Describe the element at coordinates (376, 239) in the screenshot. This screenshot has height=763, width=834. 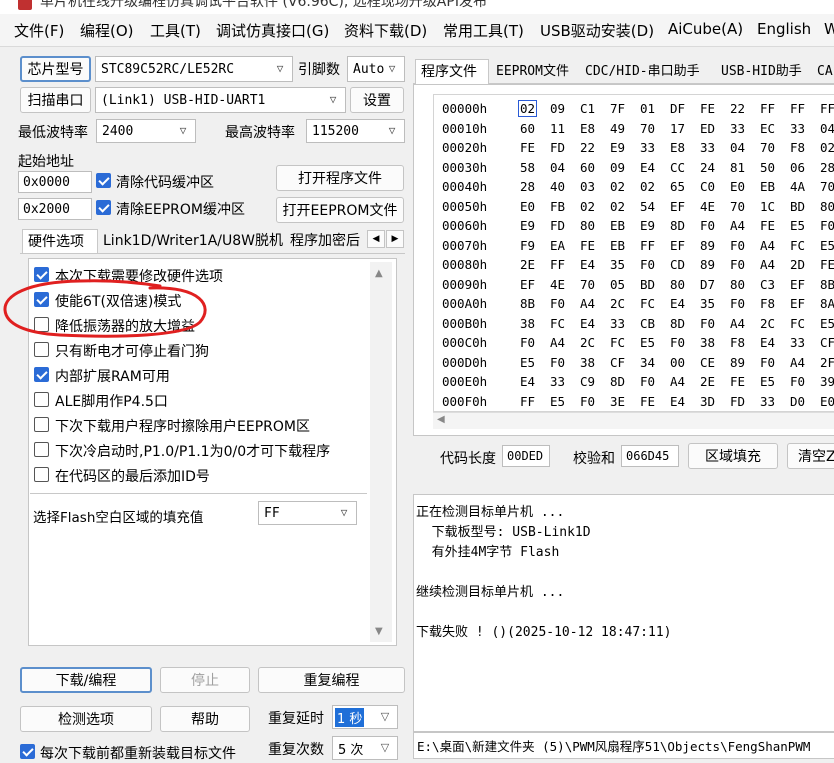
I see `tab-scroll-left-icon: ◀` at that location.